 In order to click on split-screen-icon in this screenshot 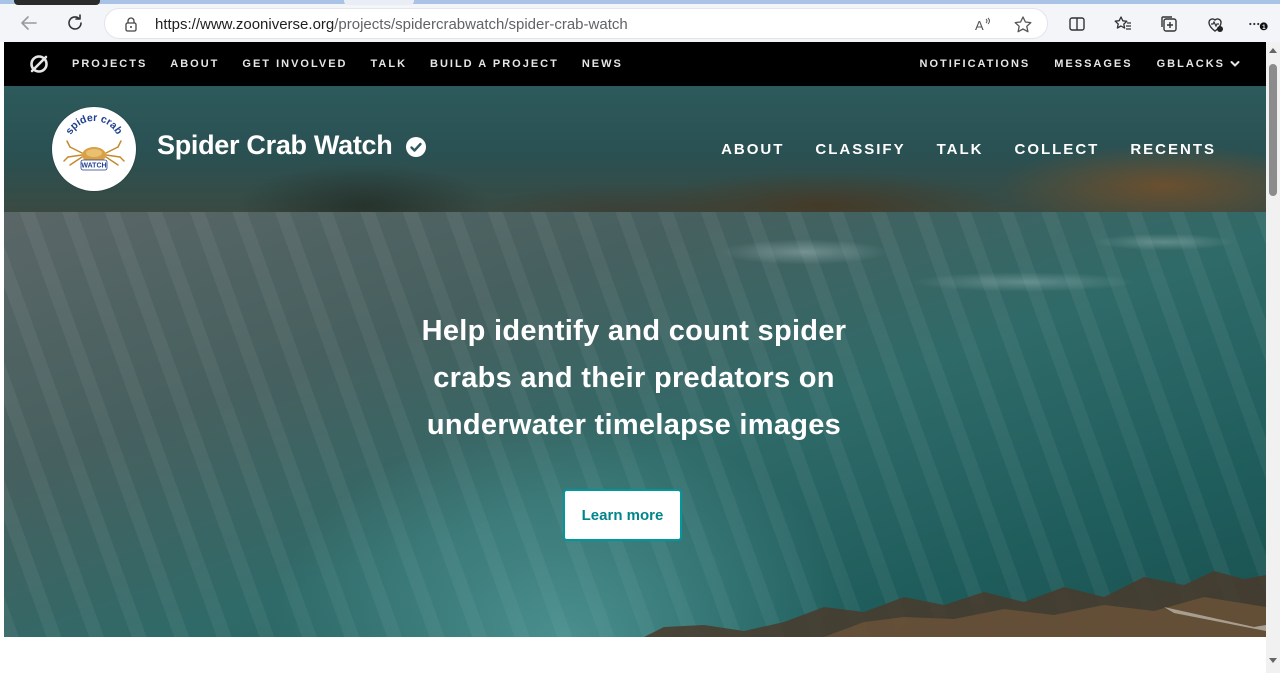, I will do `click(1077, 24)`.